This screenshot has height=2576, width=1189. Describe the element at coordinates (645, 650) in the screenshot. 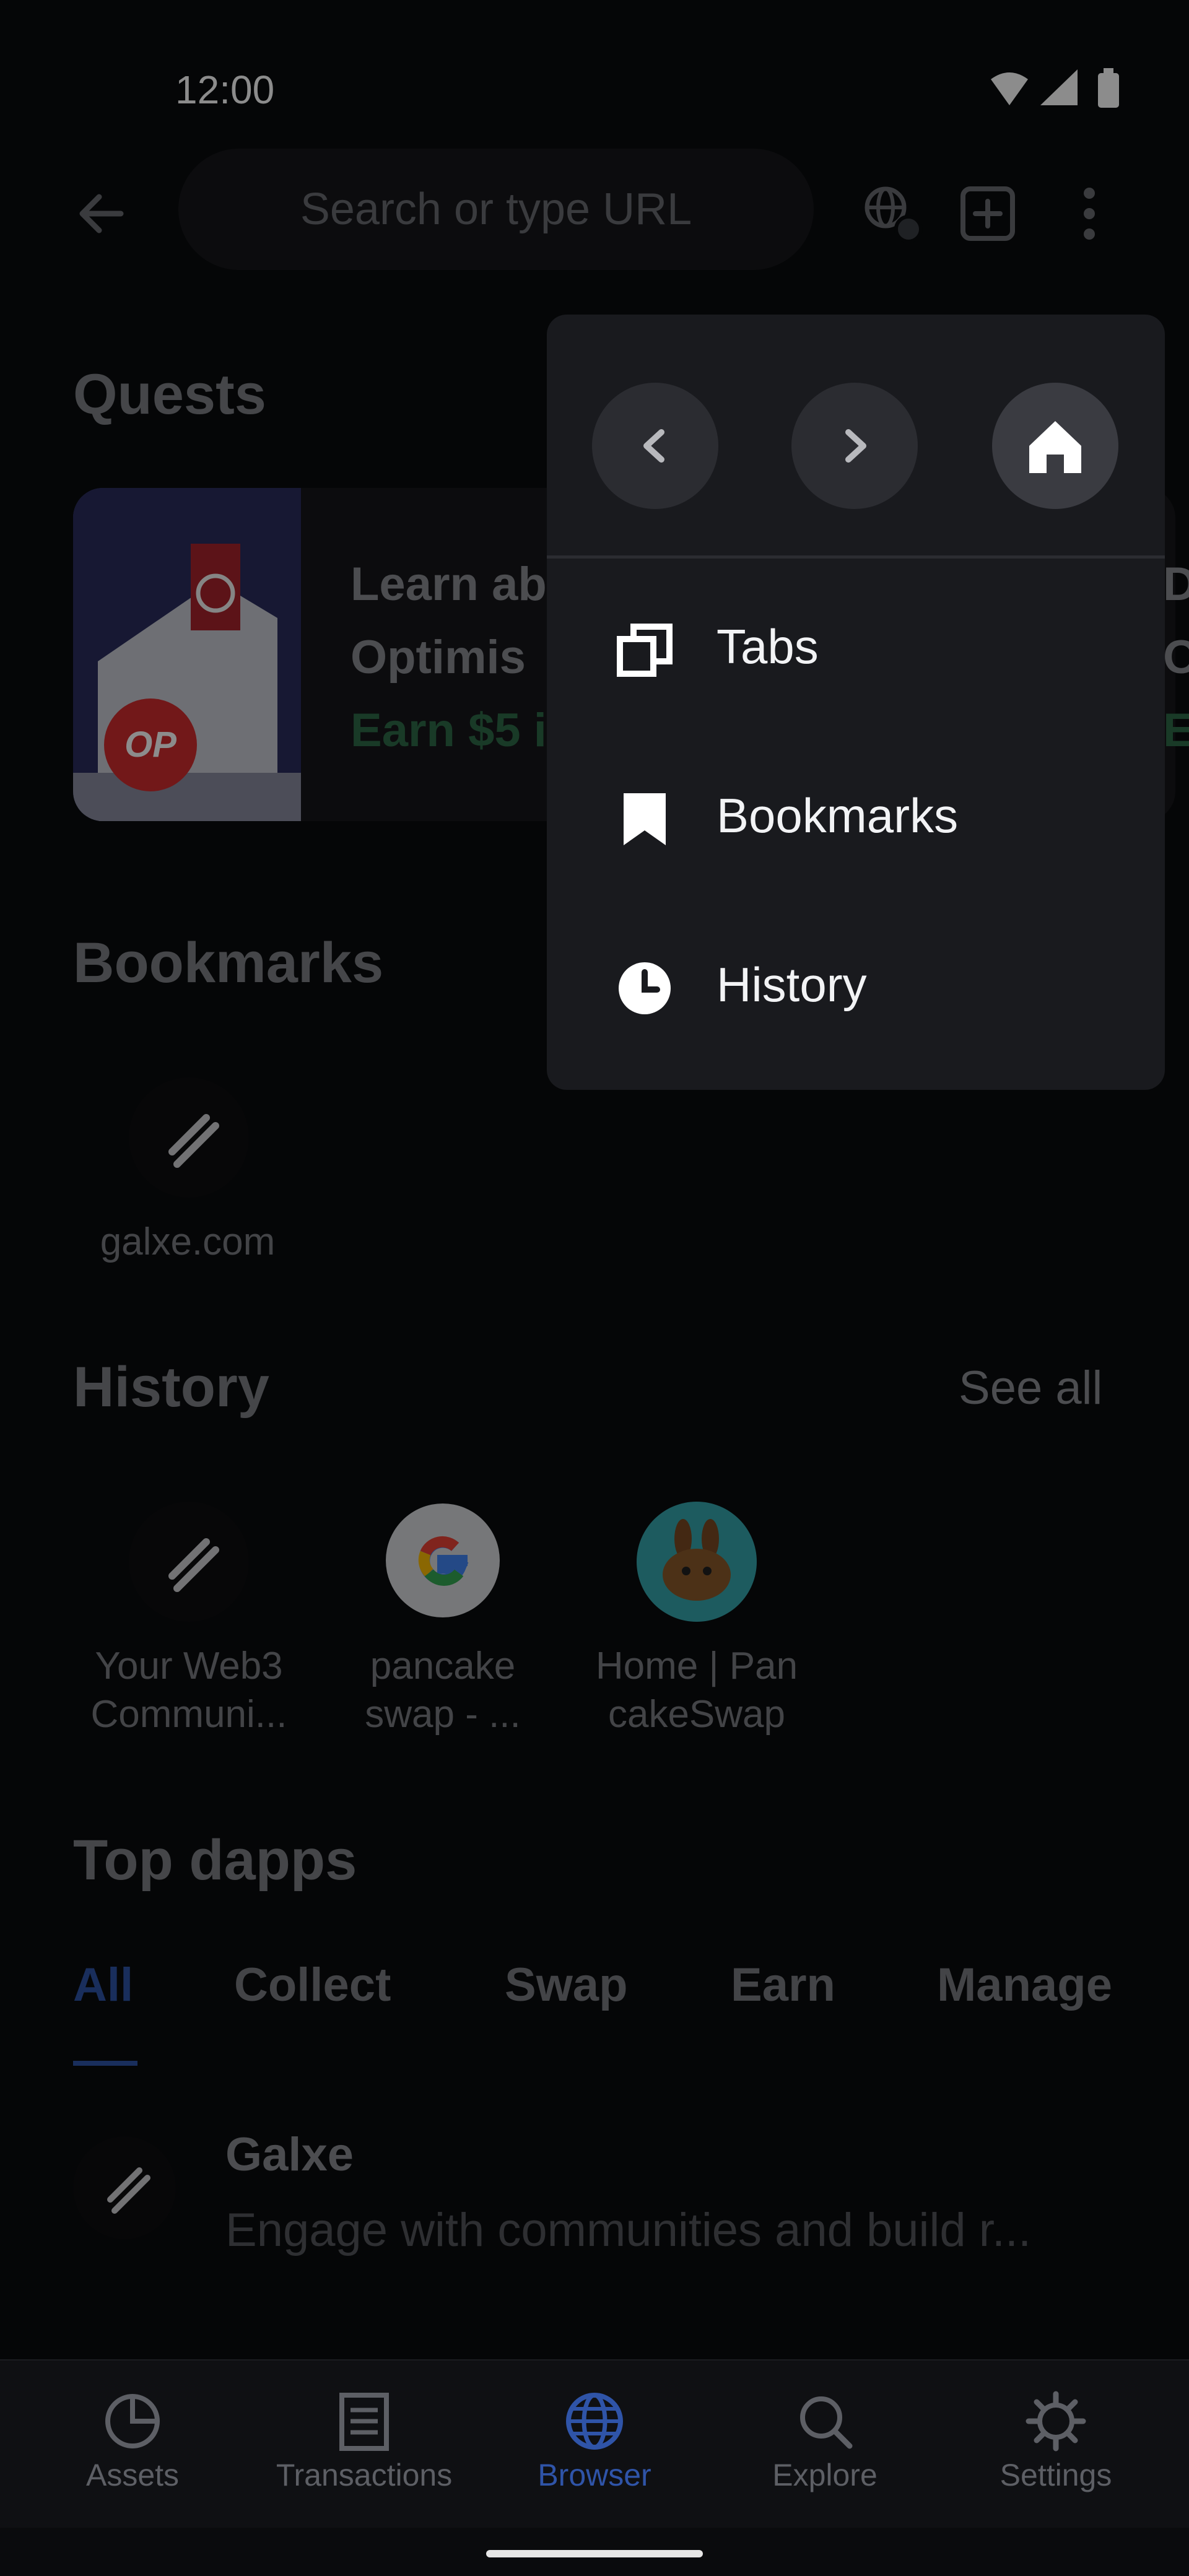

I see `tabs-icon` at that location.